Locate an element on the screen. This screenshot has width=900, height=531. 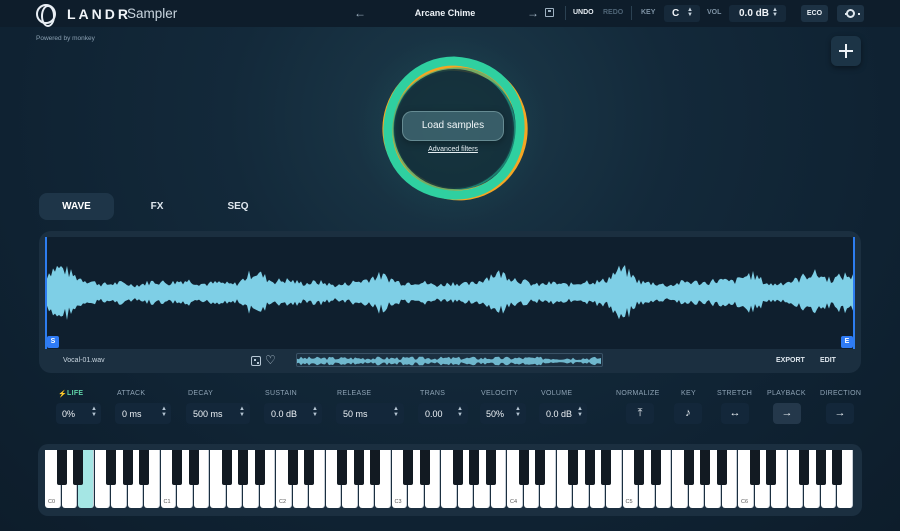
preset-name: Arcane Chime is located at coordinates (445, 13).